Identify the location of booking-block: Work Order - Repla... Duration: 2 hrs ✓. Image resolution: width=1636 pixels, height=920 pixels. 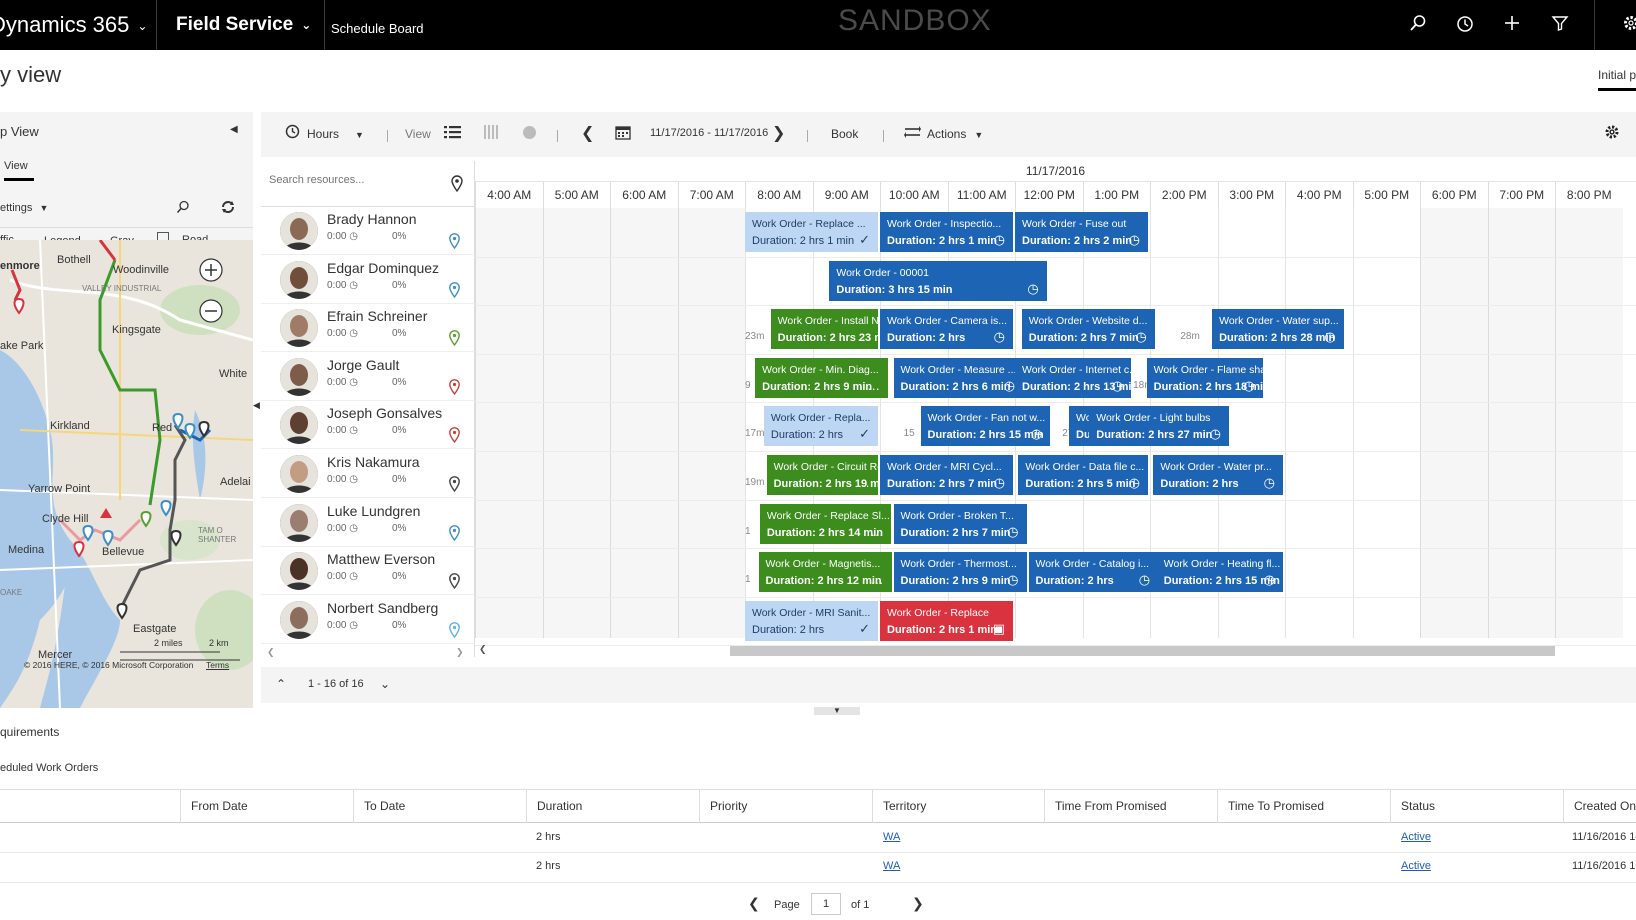
(820, 426).